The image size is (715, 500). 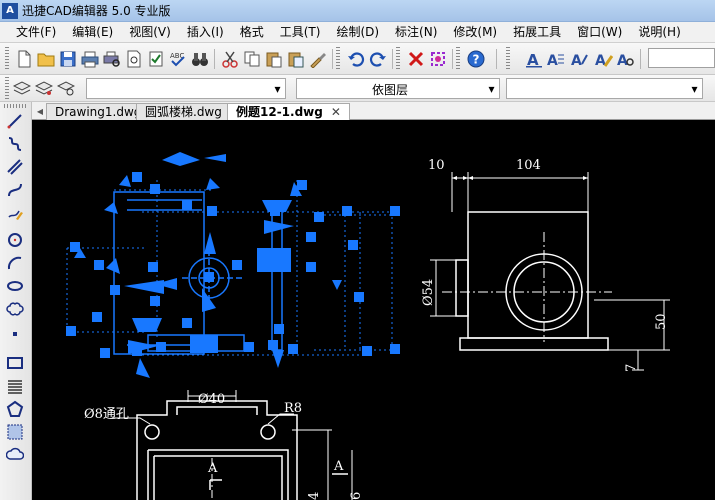 I want to click on dim-top-left: 10, so click(x=436, y=165).